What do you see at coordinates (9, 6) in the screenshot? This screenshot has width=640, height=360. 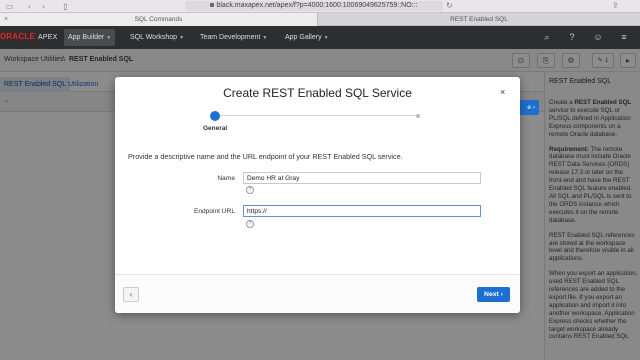 I see `sidebar-toggle-icon: ▭` at bounding box center [9, 6].